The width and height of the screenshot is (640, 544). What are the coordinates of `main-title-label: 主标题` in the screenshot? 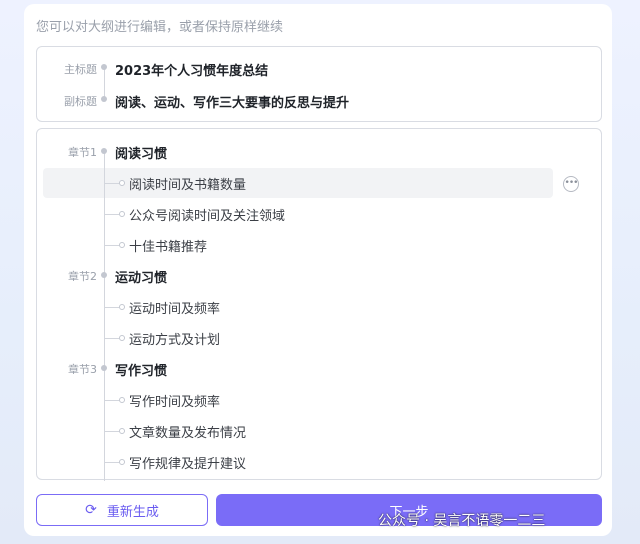 It's located at (80, 69).